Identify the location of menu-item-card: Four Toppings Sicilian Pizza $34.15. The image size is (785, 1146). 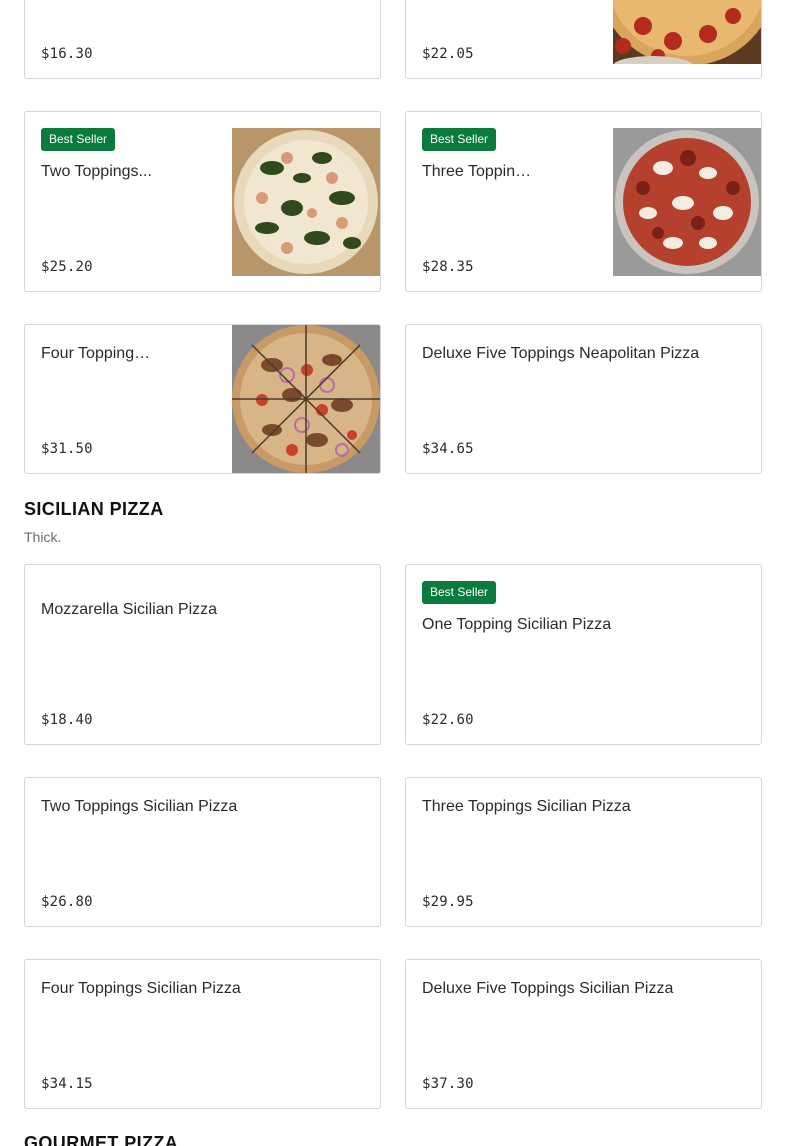
(202, 1034).